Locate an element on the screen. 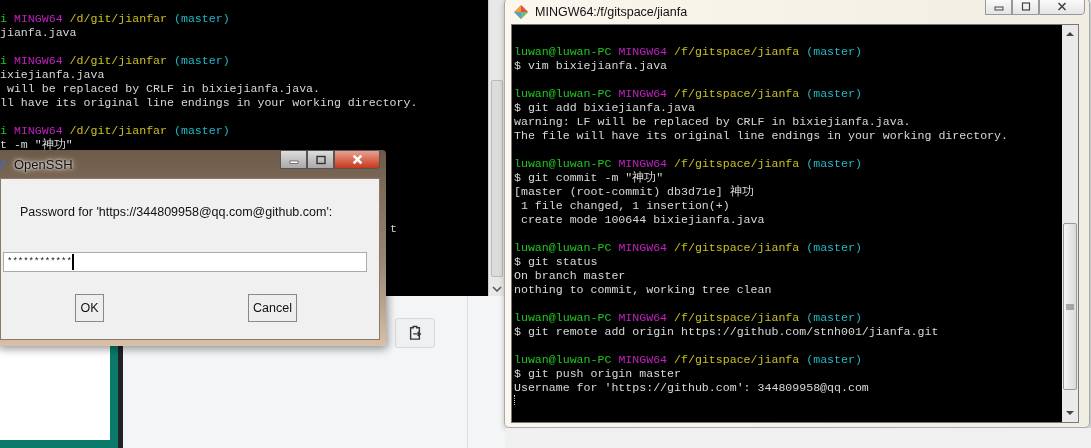  output-line: ll have its original line endings in your working directory. is located at coordinates (209, 103).